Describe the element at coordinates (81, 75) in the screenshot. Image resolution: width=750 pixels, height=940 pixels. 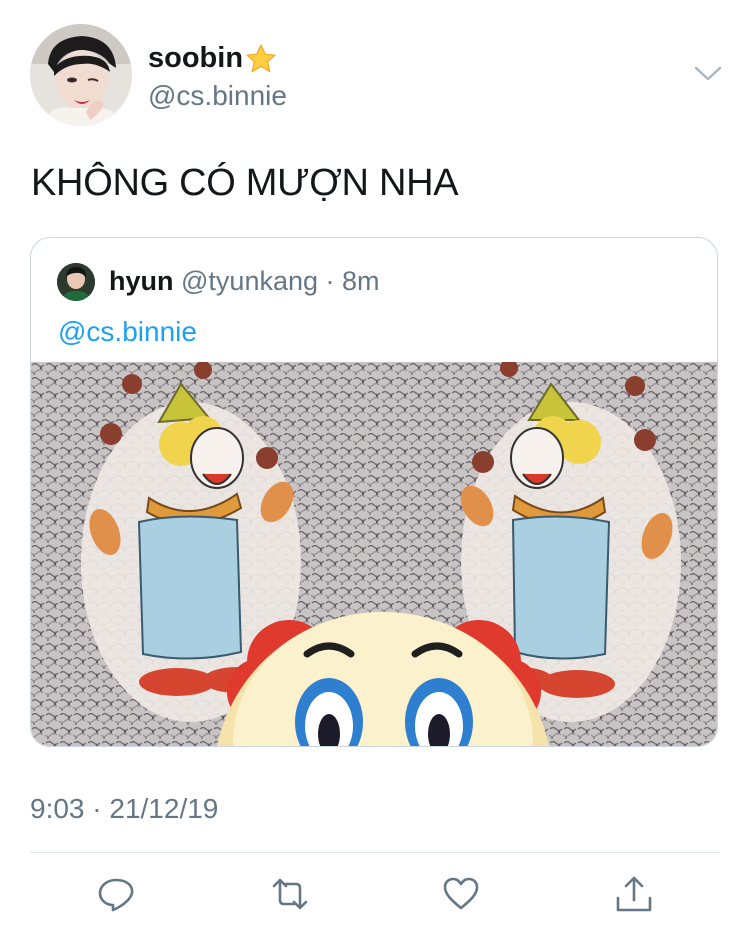
I see `author-avatar` at that location.